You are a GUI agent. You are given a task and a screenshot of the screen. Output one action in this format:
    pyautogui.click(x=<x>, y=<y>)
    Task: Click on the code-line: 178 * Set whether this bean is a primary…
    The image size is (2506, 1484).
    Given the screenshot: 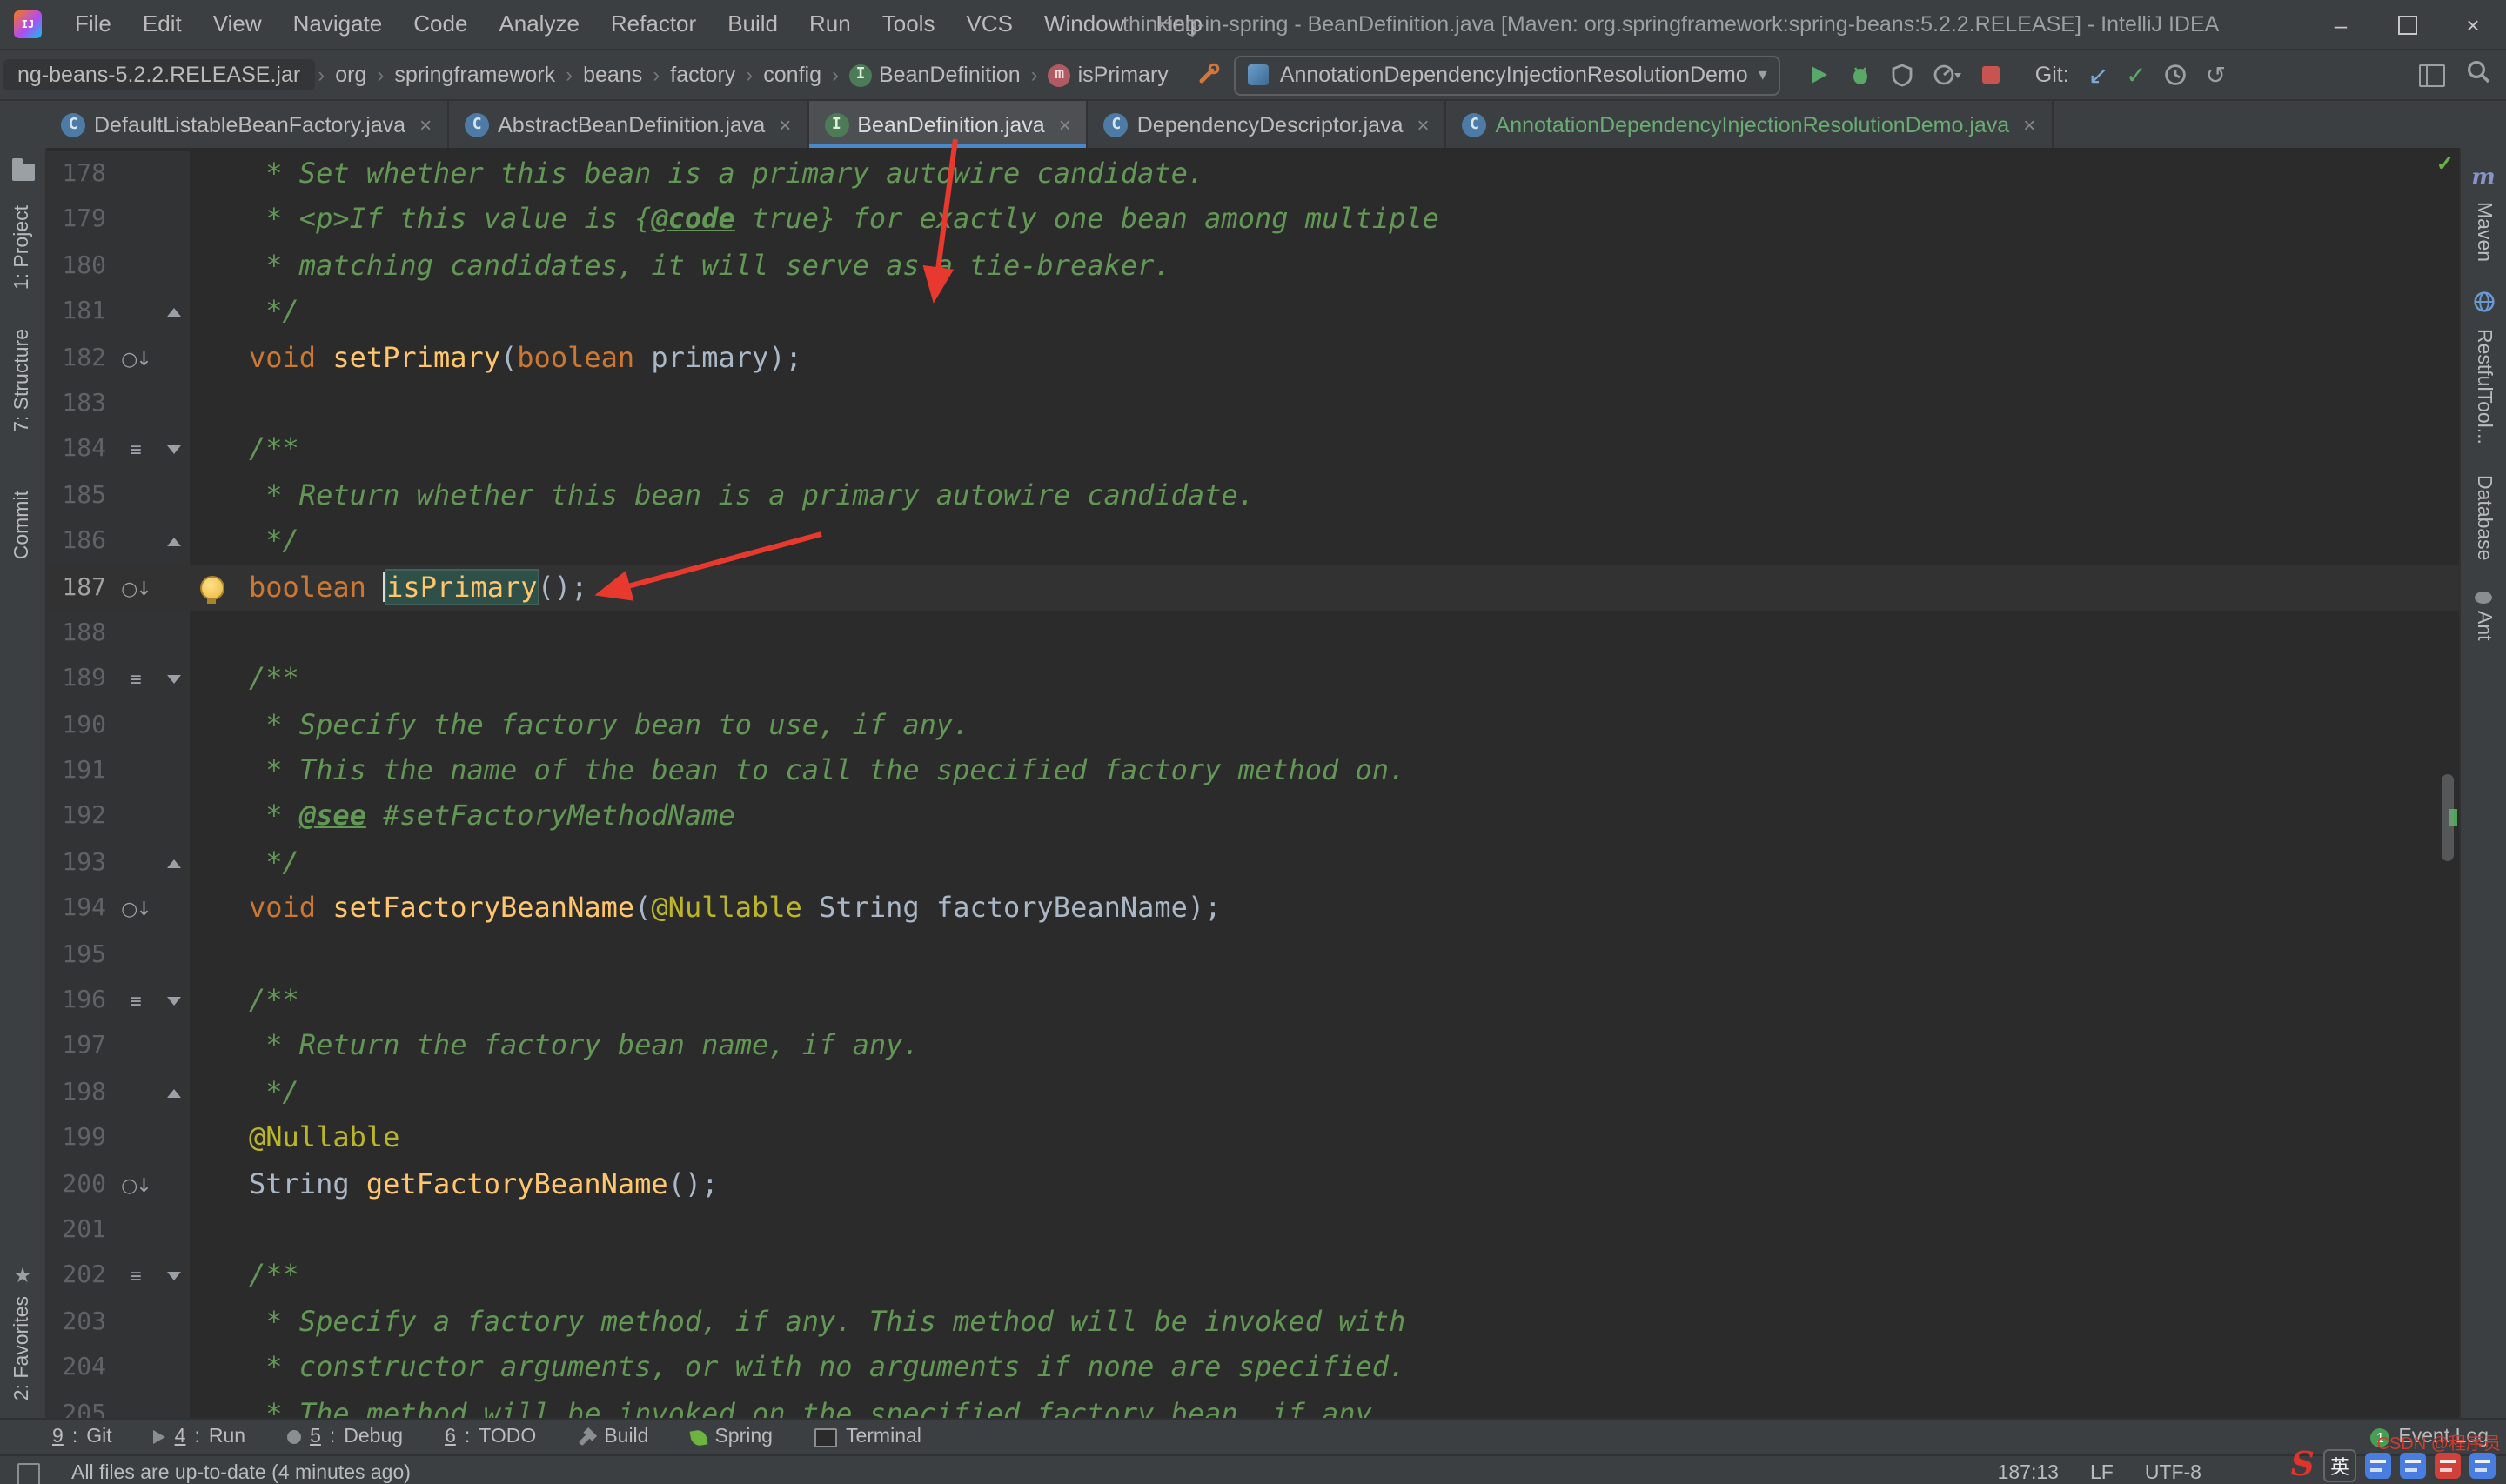 What is the action you would take?
    pyautogui.click(x=1253, y=174)
    